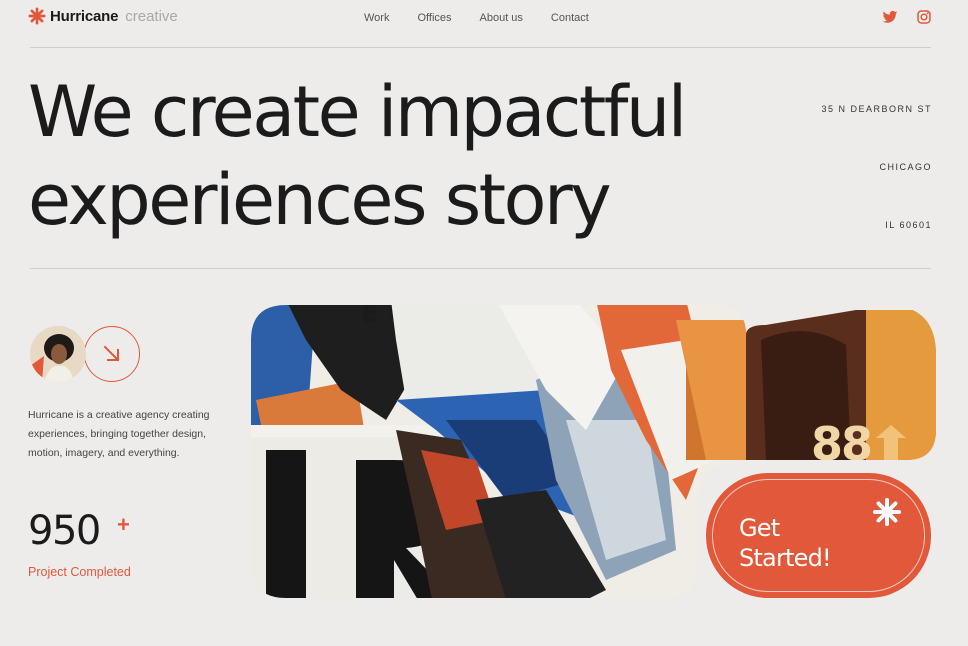 This screenshot has height=646, width=968. Describe the element at coordinates (907, 17) in the screenshot. I see `social-links` at that location.